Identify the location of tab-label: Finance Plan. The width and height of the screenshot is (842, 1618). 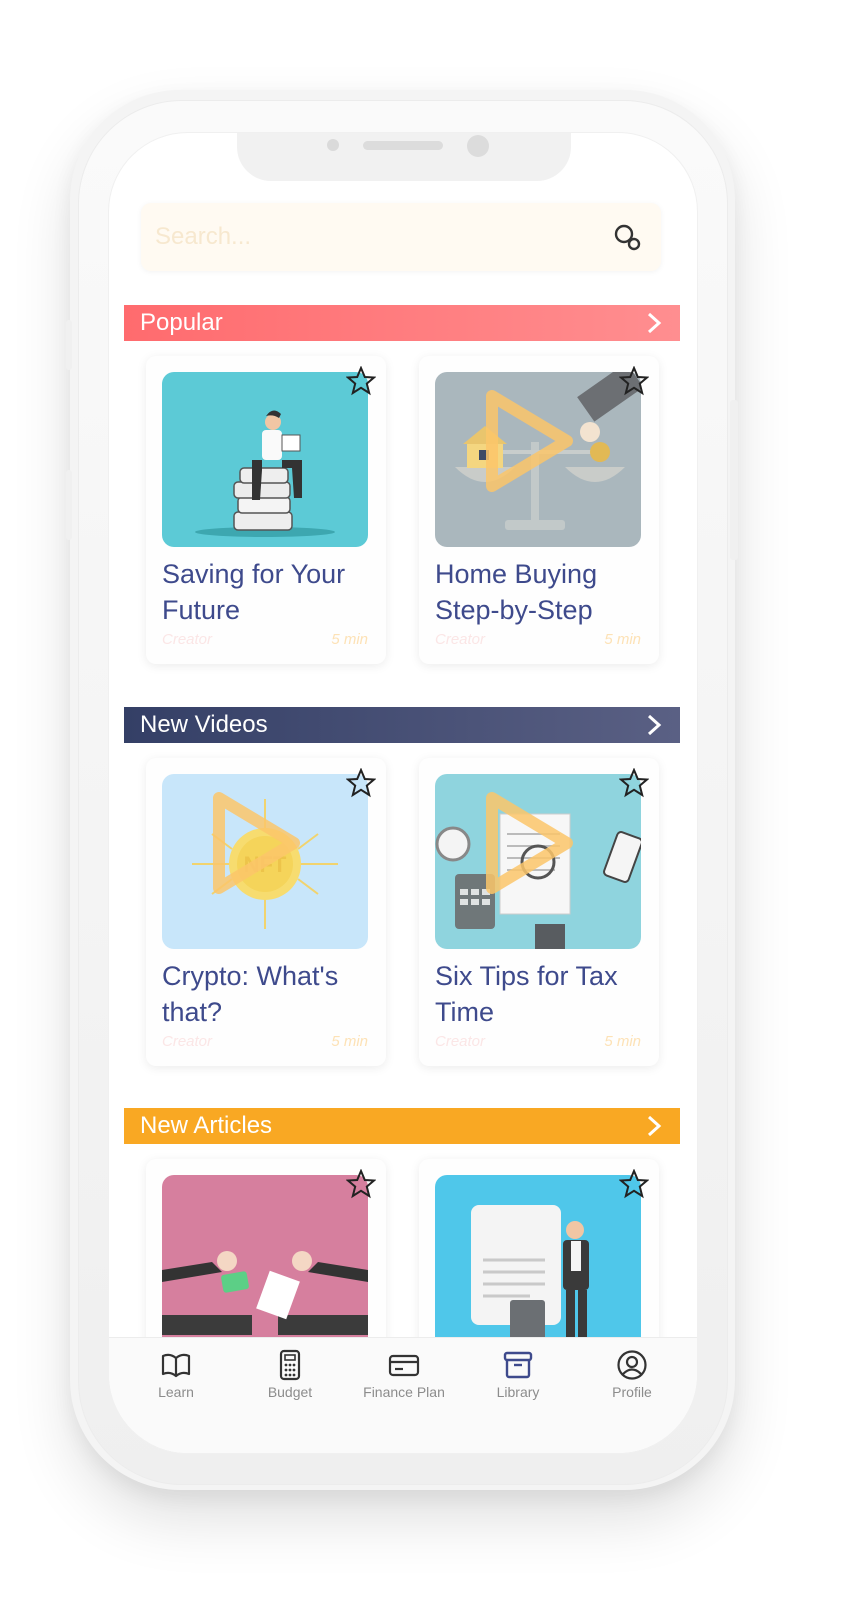
(404, 1392).